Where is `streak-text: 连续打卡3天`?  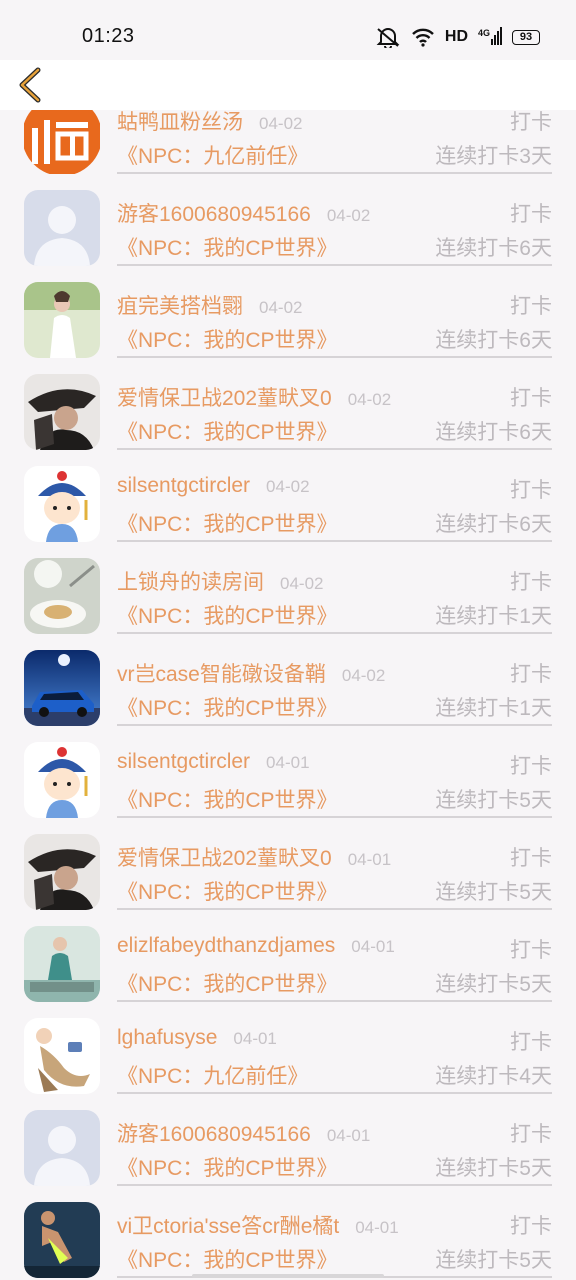 streak-text: 连续打卡3天 is located at coordinates (493, 156).